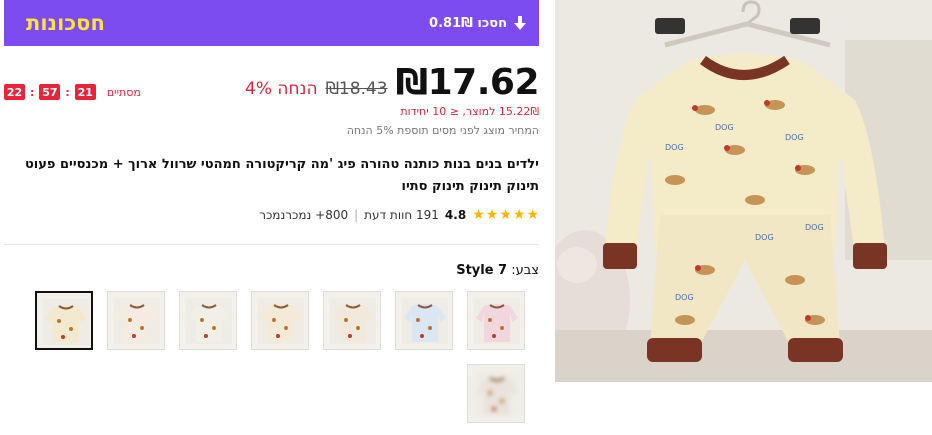 This screenshot has height=435, width=932. What do you see at coordinates (50, 92) in the screenshot?
I see `timer-minutes: 57` at bounding box center [50, 92].